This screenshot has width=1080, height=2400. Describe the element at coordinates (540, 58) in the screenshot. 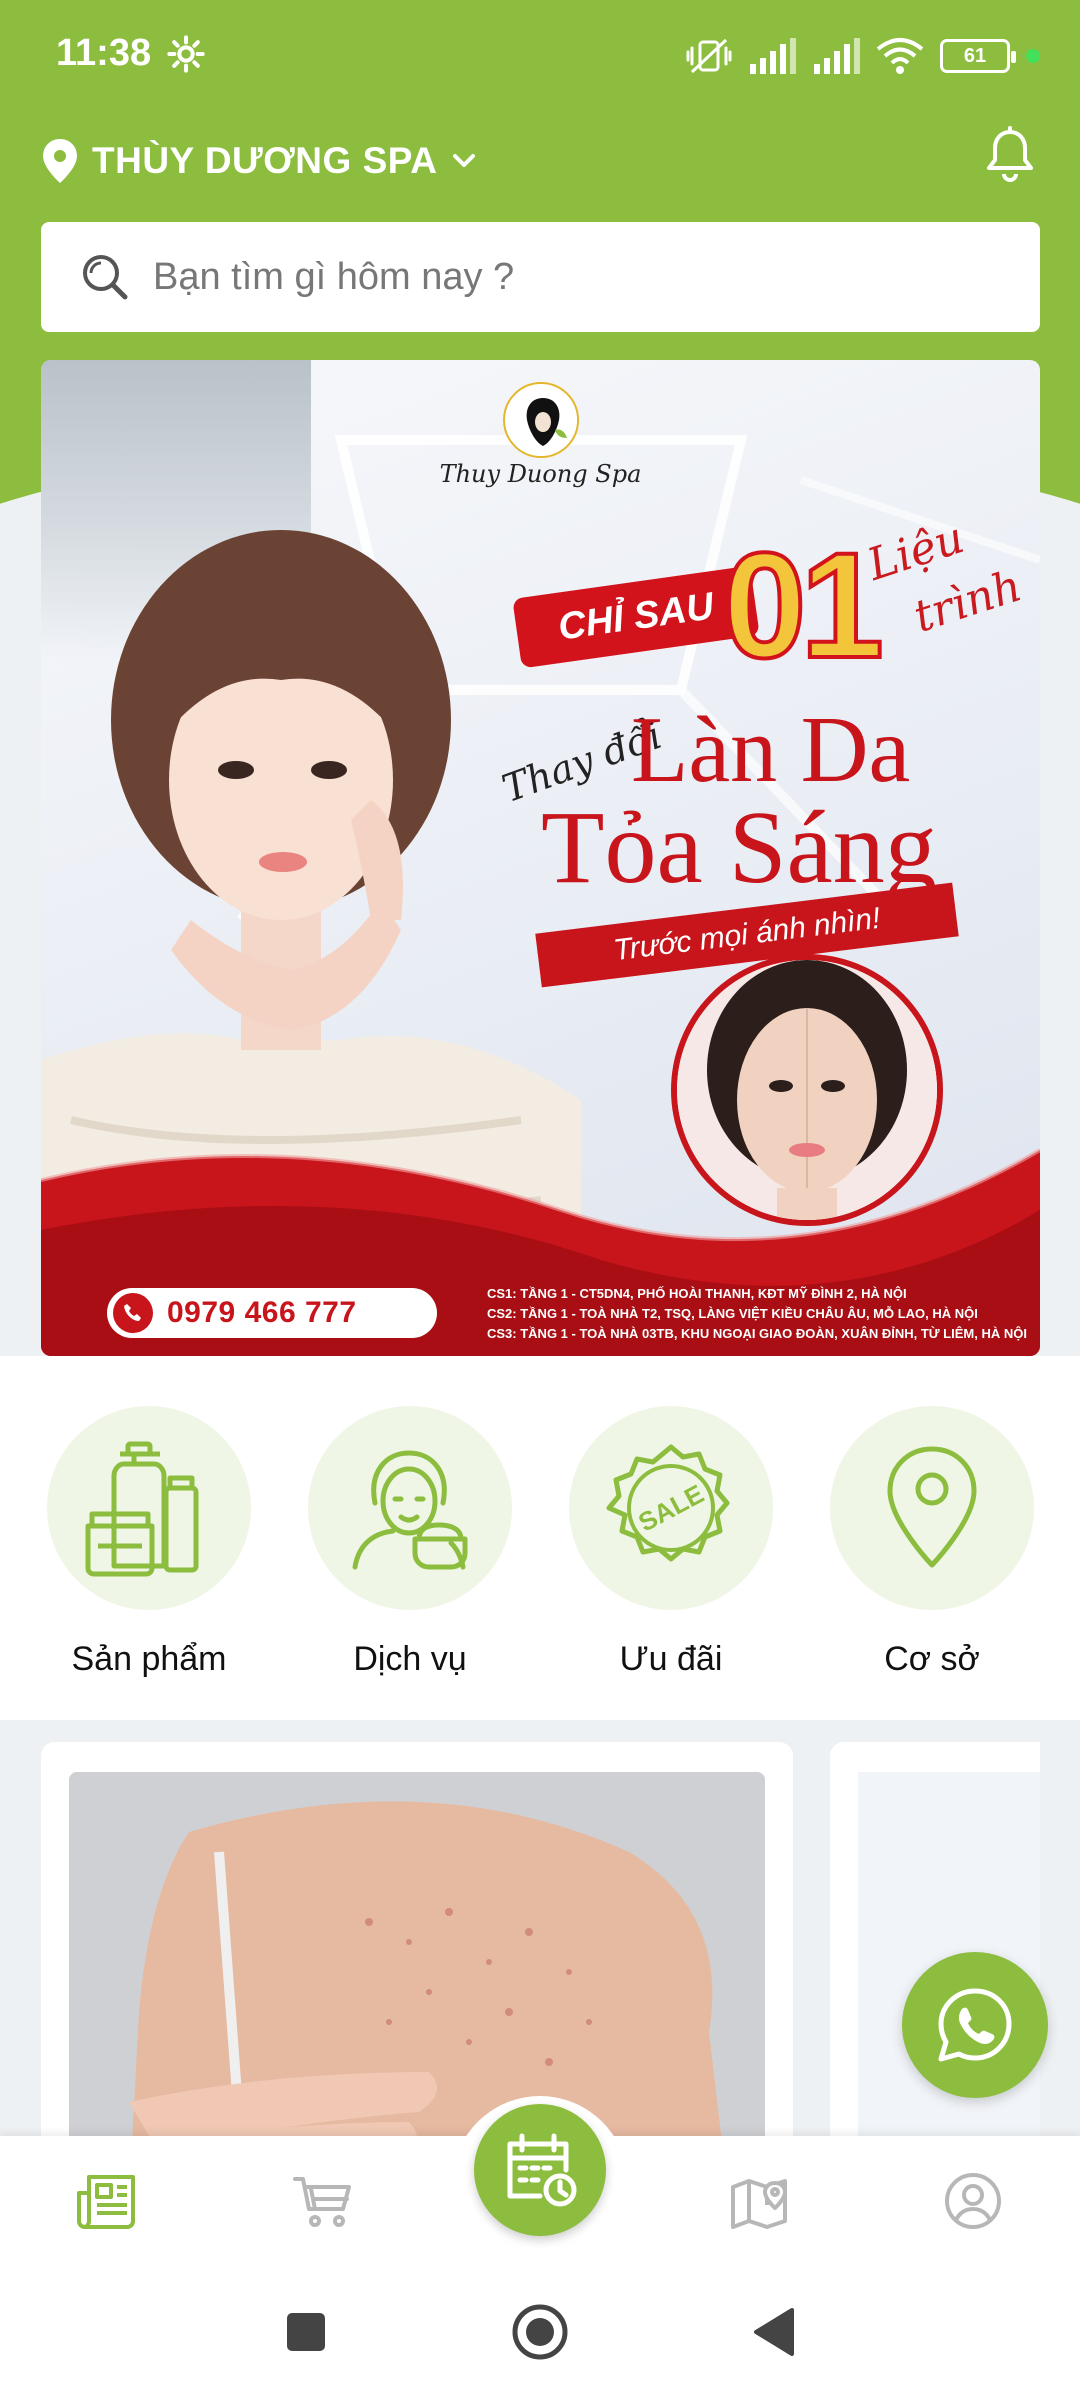

I see `status-bar: 11:38 61` at that location.